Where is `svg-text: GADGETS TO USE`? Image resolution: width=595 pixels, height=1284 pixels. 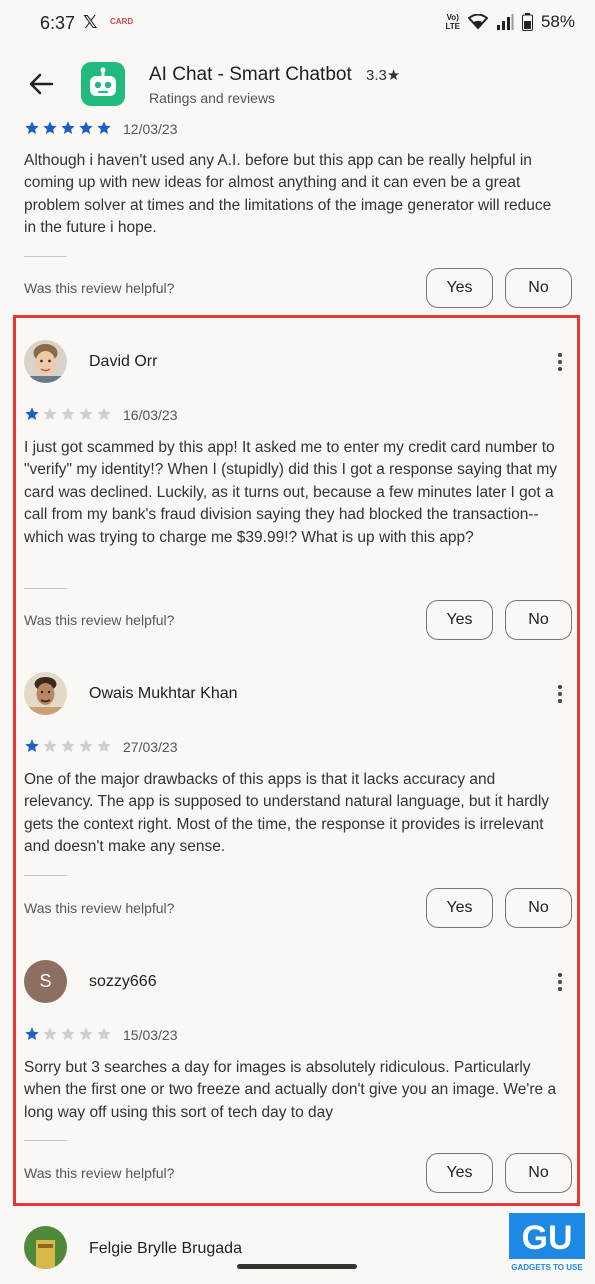 svg-text: GADGETS TO USE is located at coordinates (547, 1267).